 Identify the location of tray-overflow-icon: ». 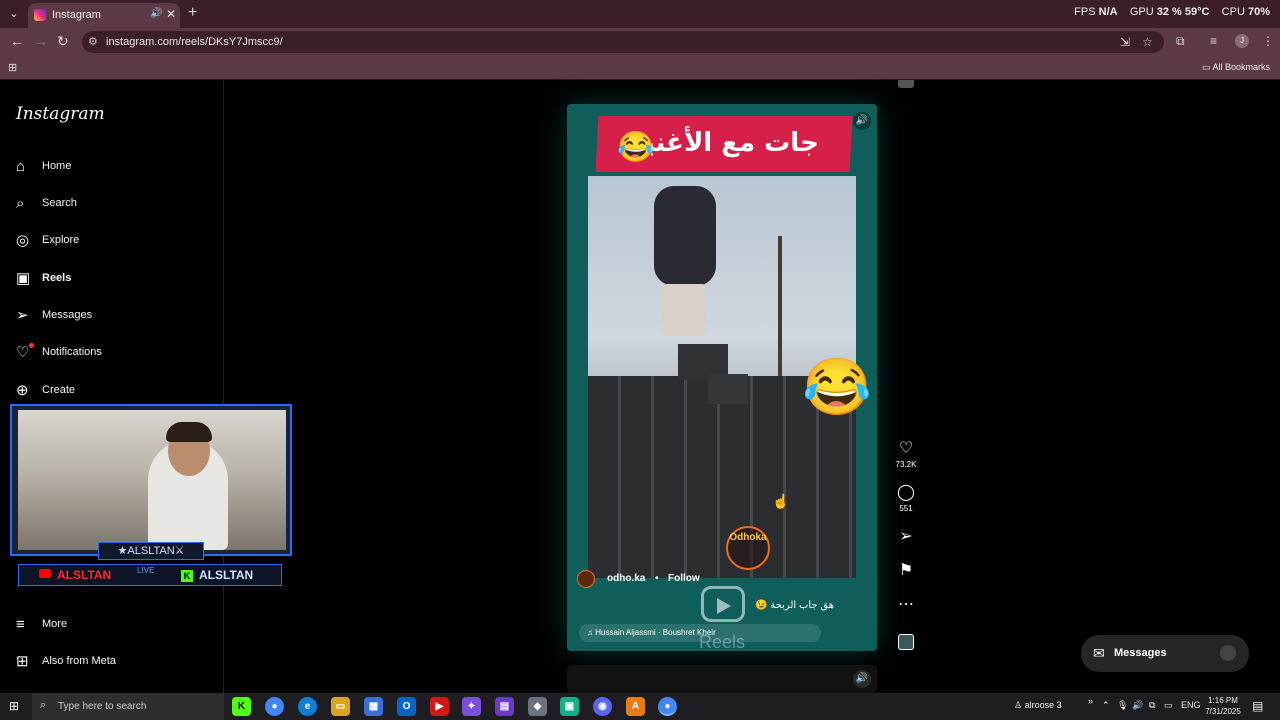
(1090, 701).